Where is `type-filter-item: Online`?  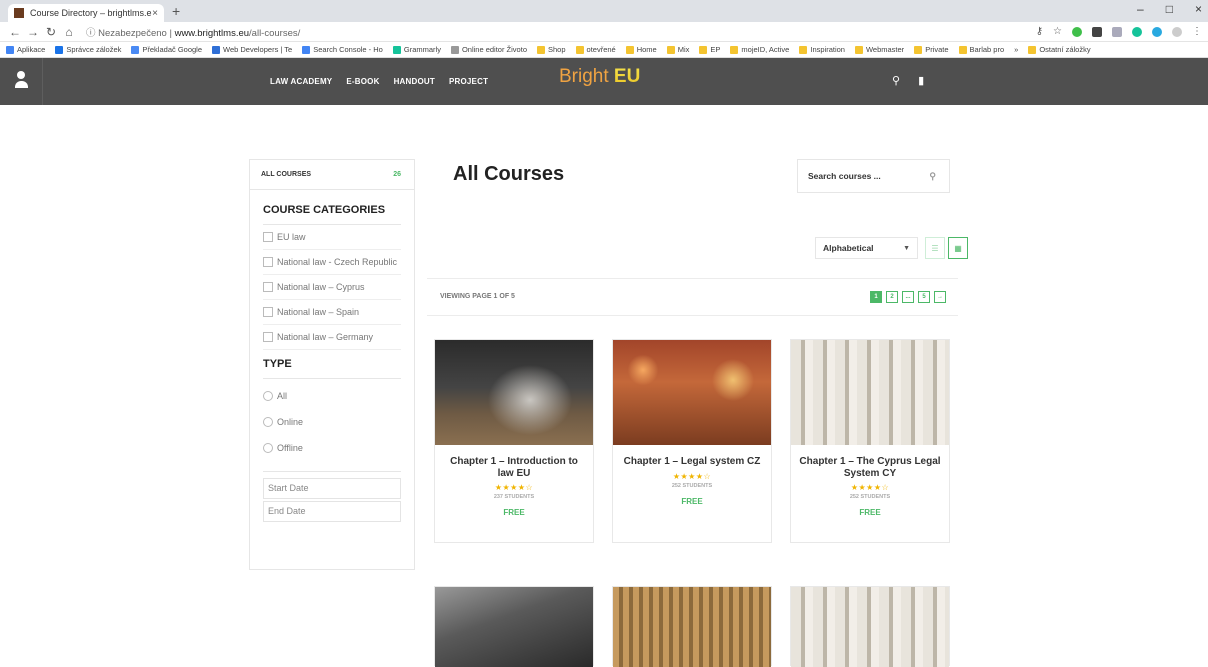
type-filter-item: Online is located at coordinates (332, 422).